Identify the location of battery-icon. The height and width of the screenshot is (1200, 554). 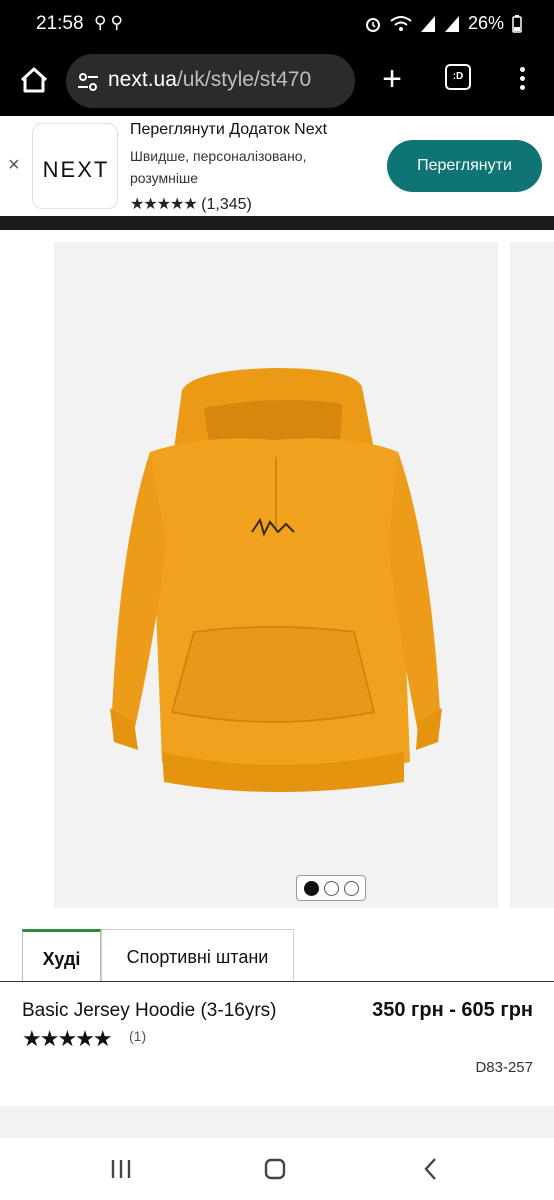
(517, 23).